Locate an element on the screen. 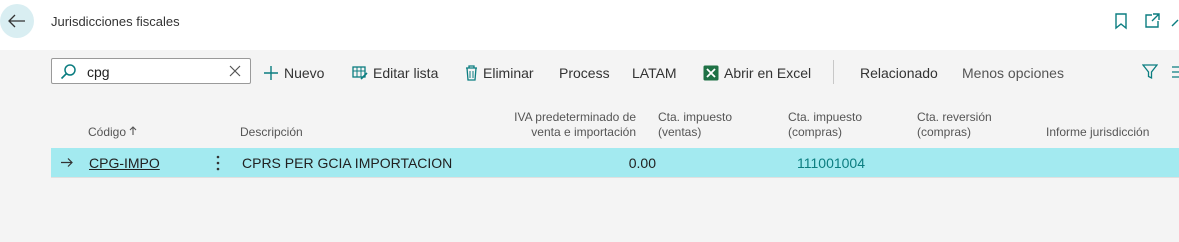  bookmark-icon is located at coordinates (1121, 21).